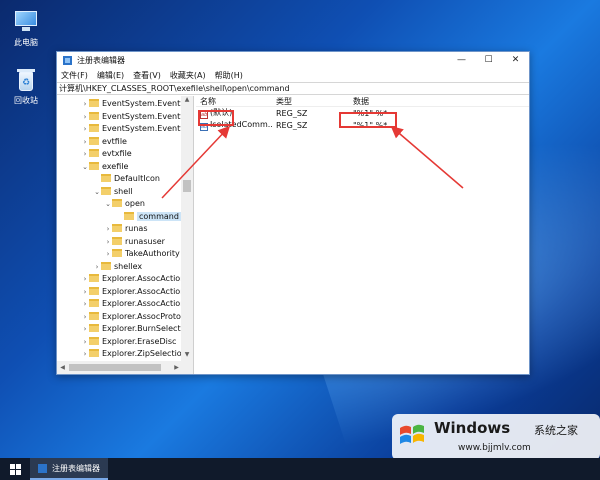  Describe the element at coordinates (300, 469) in the screenshot. I see `taskbar: 注册表编辑器` at that location.